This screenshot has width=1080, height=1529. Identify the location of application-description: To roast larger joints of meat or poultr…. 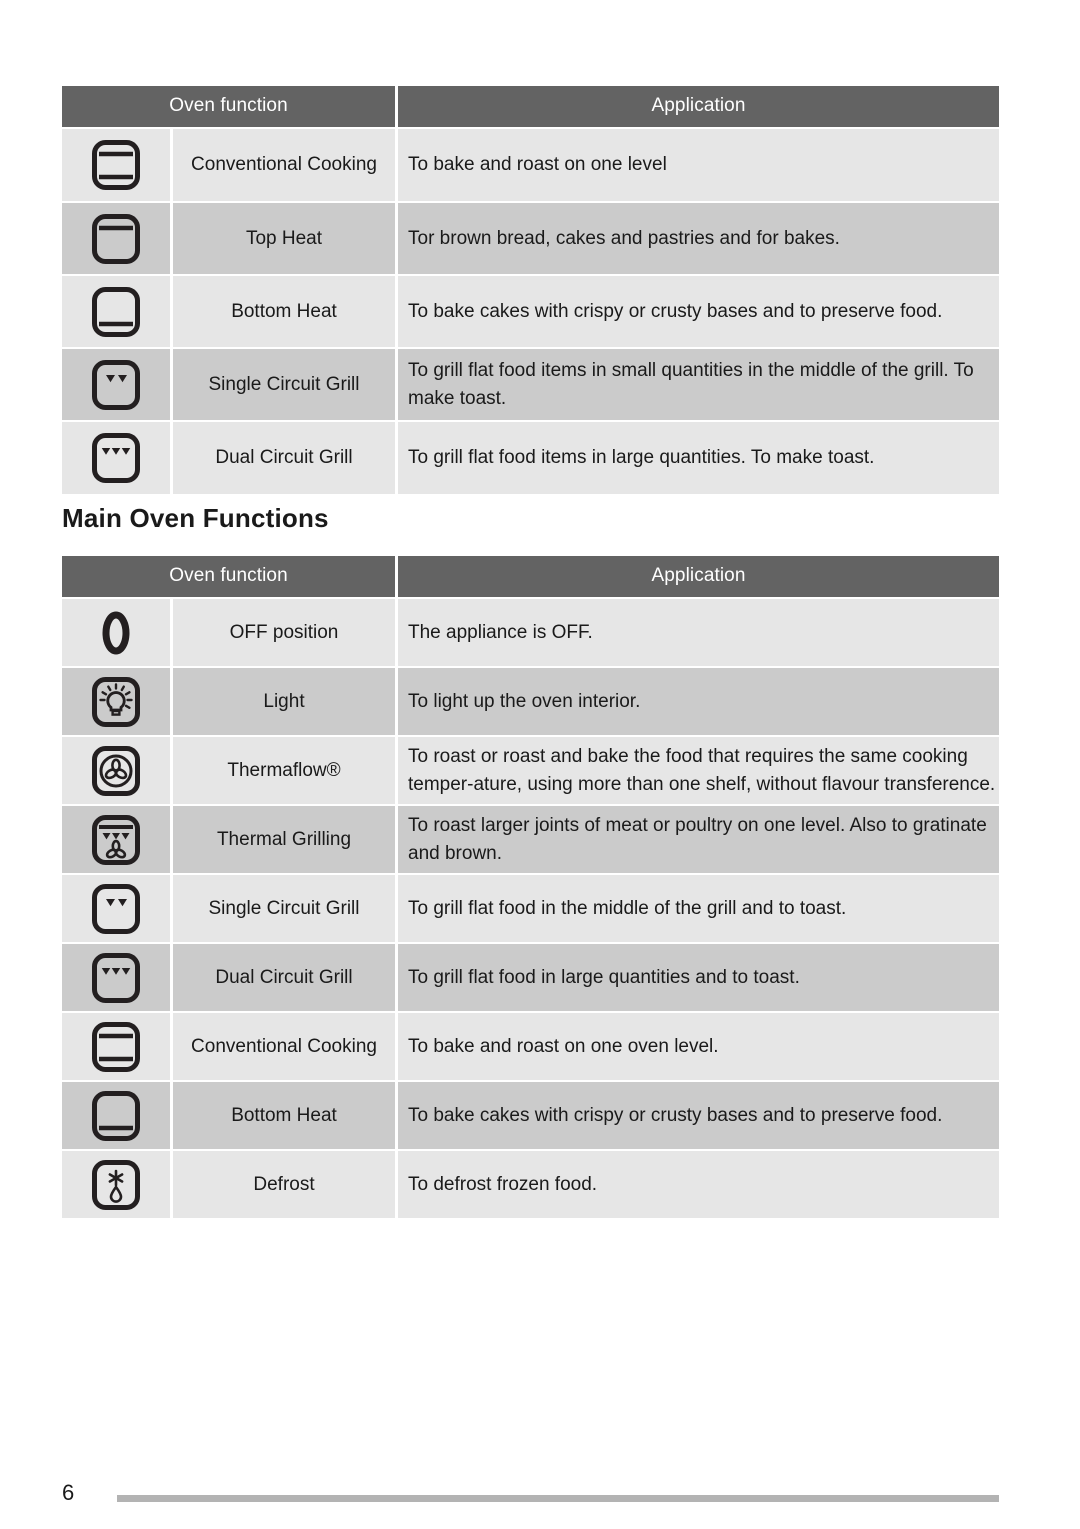
(698, 839).